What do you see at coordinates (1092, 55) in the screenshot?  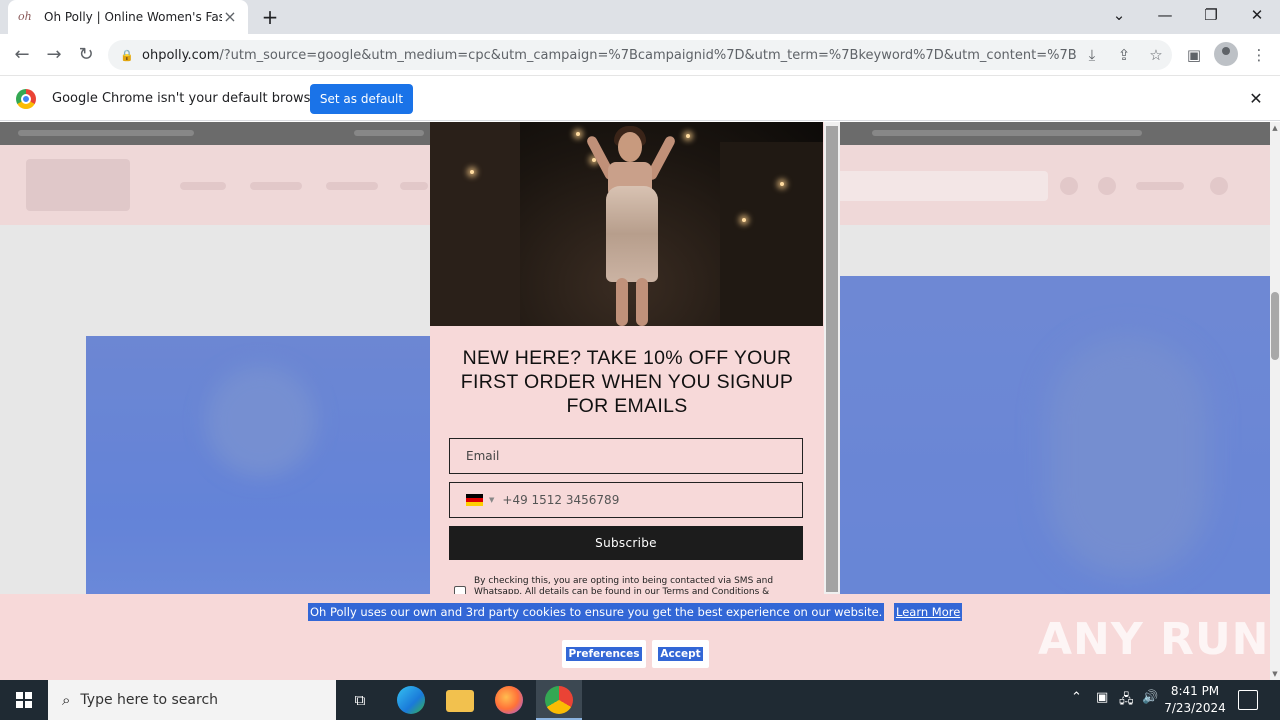 I see `install-app-icon: ⤓` at bounding box center [1092, 55].